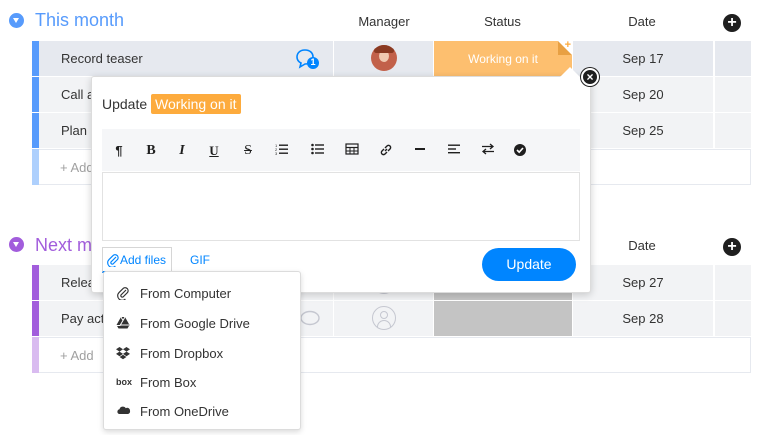 Image resolution: width=757 pixels, height=435 pixels. I want to click on horizontal-rule-icon, so click(420, 151).